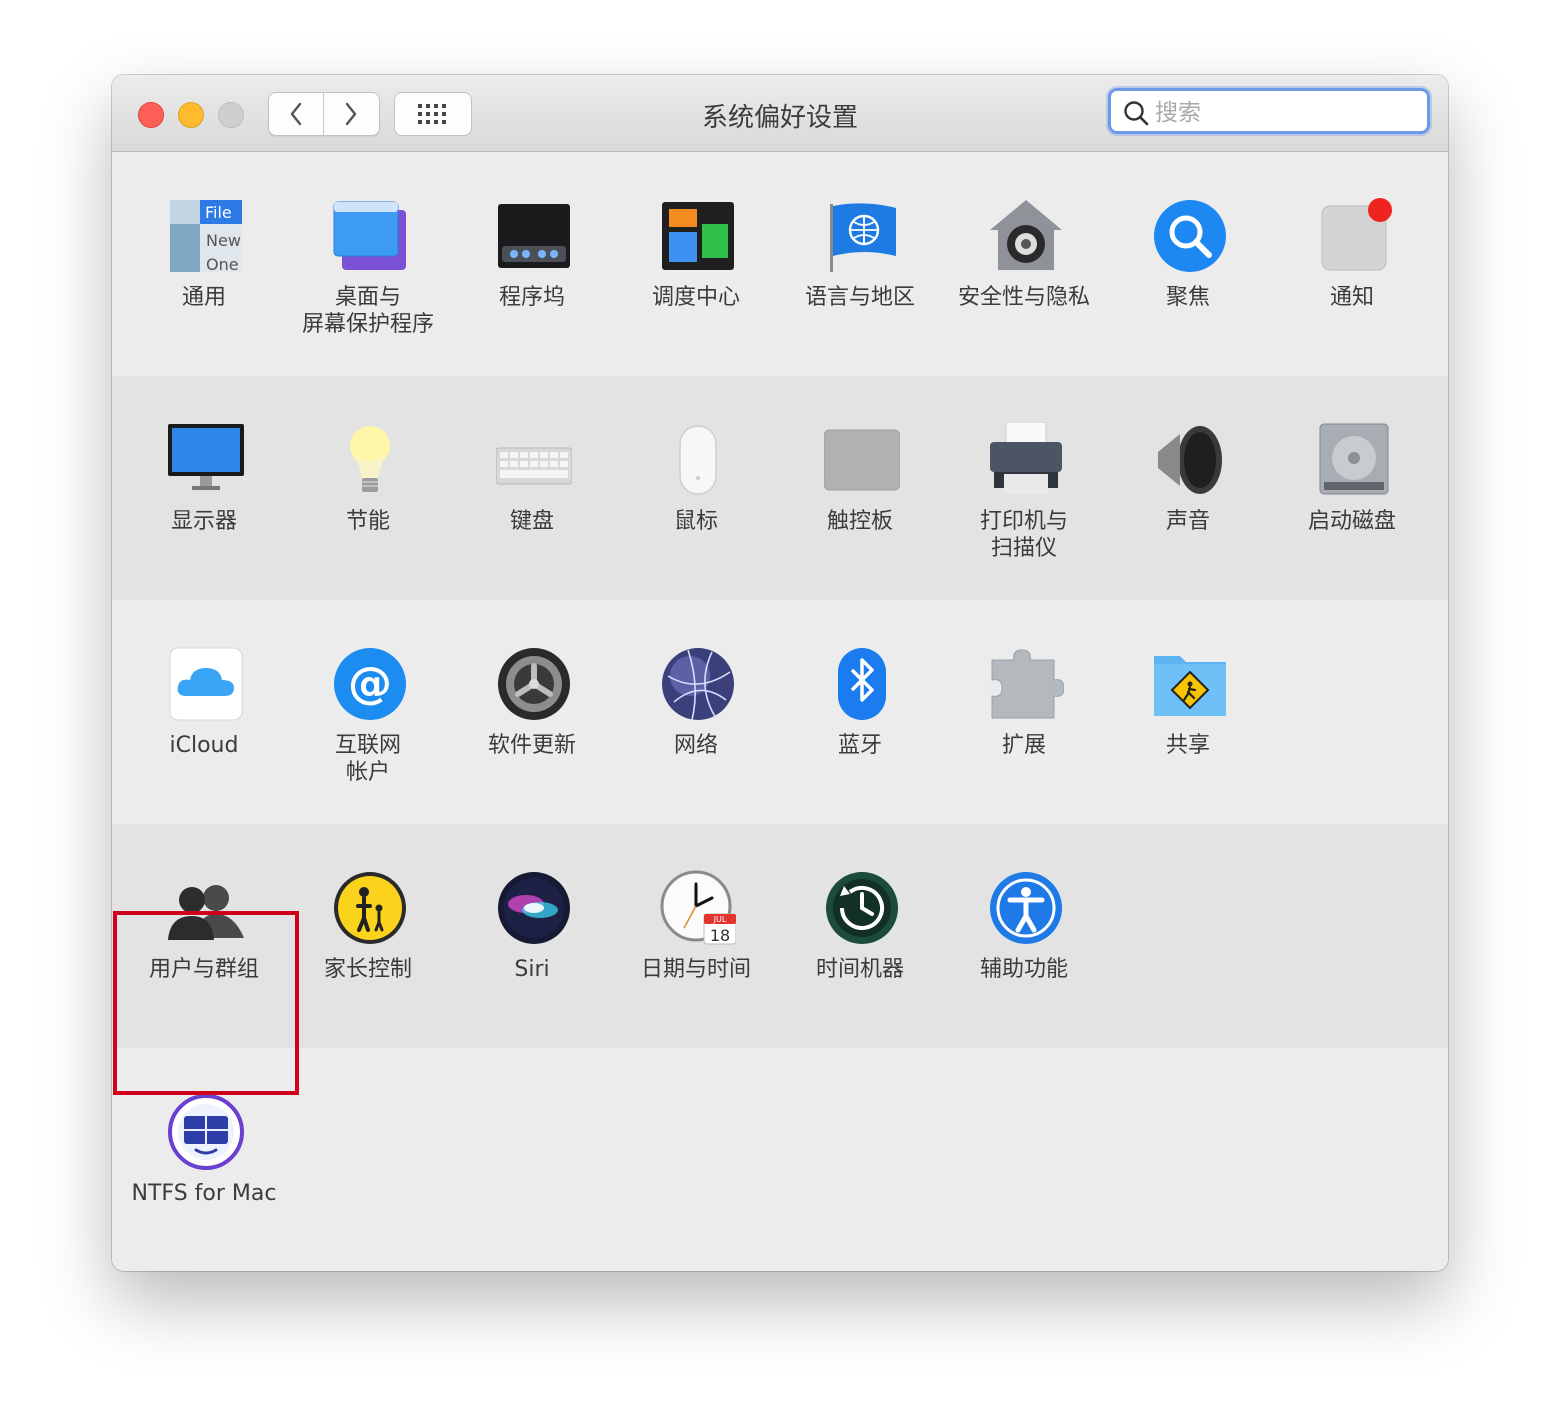  I want to click on energy-saver-icon, so click(370, 459).